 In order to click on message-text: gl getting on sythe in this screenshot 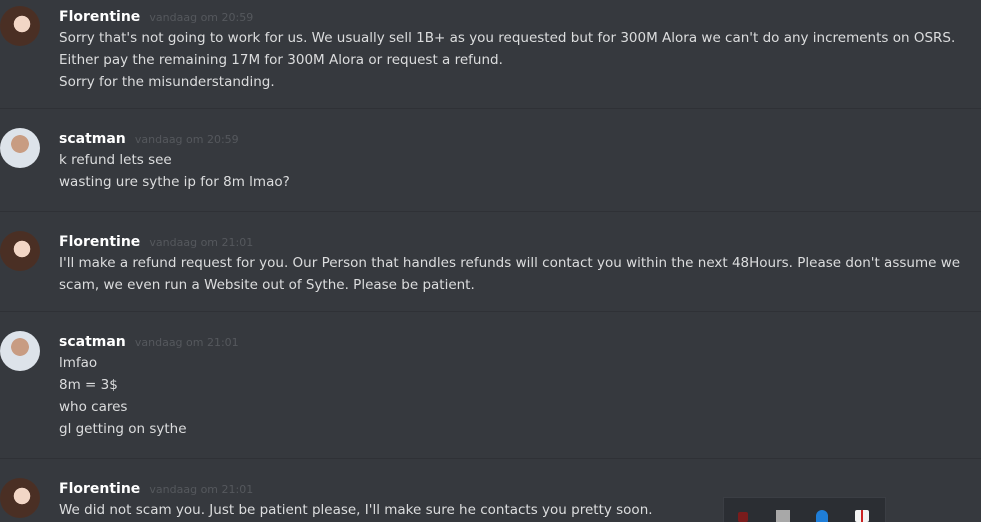, I will do `click(123, 429)`.